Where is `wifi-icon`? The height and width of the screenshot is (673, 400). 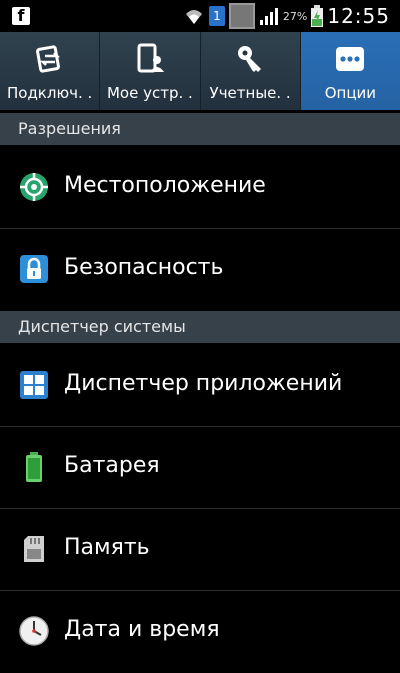
wifi-icon is located at coordinates (193, 17).